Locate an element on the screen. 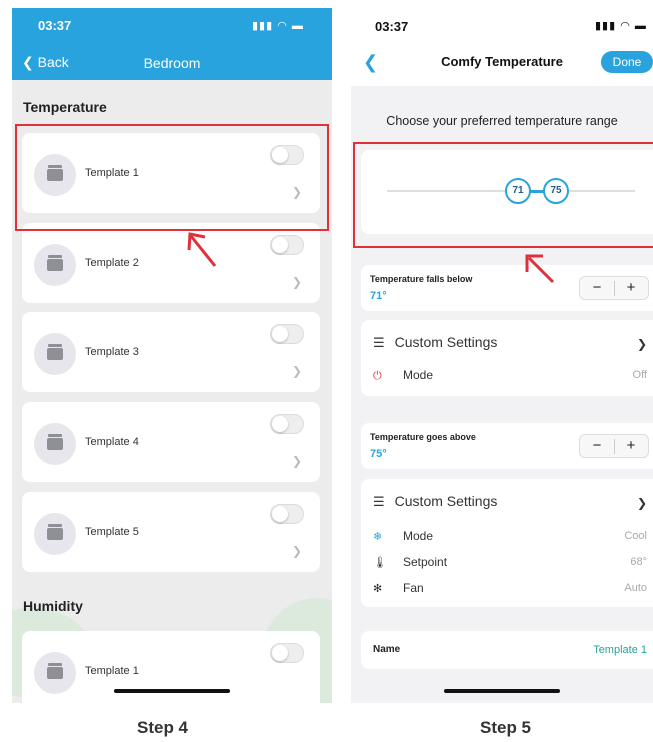  name-label: Name is located at coordinates (387, 649).